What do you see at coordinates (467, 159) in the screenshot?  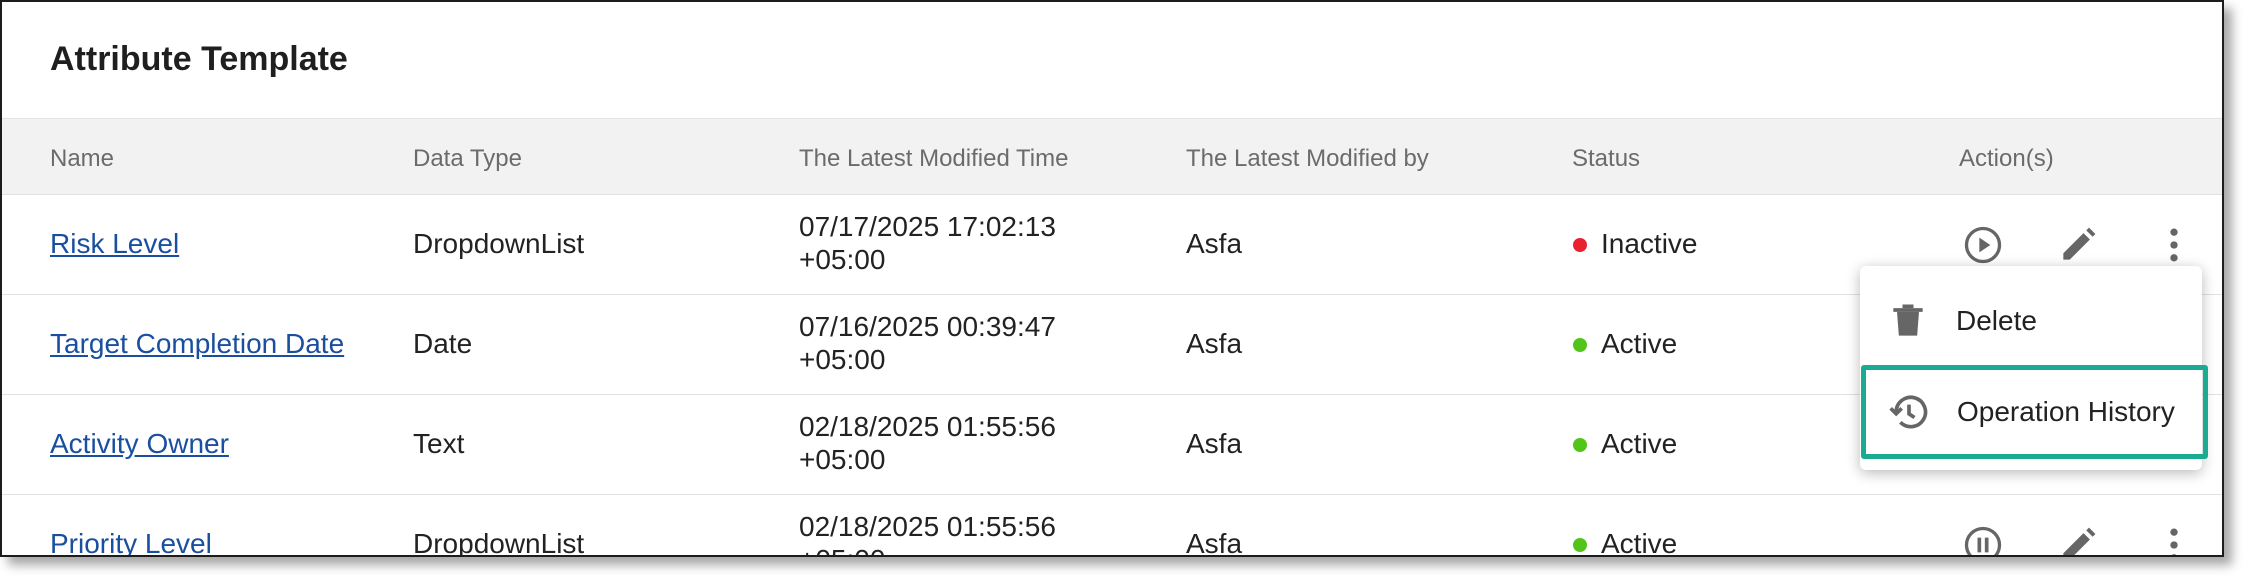 I see `column-header-data-type: Data Type` at bounding box center [467, 159].